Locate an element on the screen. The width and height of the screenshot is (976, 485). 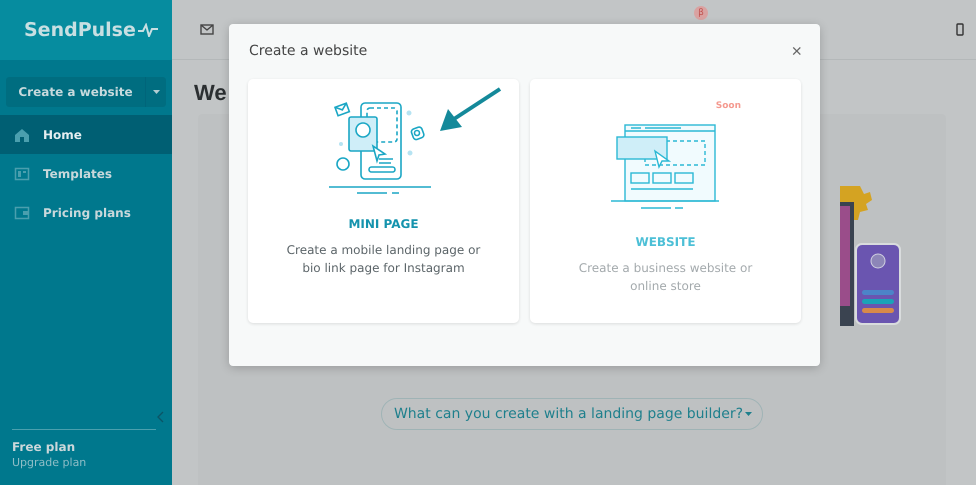
mail-icon is located at coordinates (207, 29).